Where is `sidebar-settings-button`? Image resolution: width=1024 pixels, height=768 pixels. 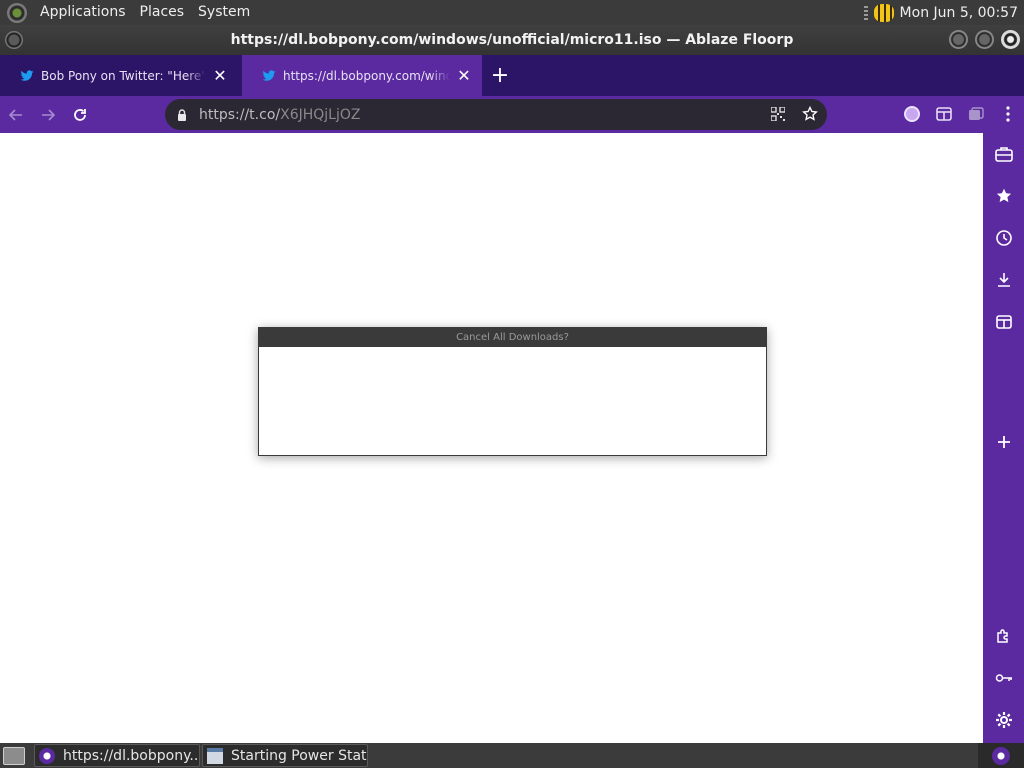
sidebar-settings-button is located at coordinates (1004, 720).